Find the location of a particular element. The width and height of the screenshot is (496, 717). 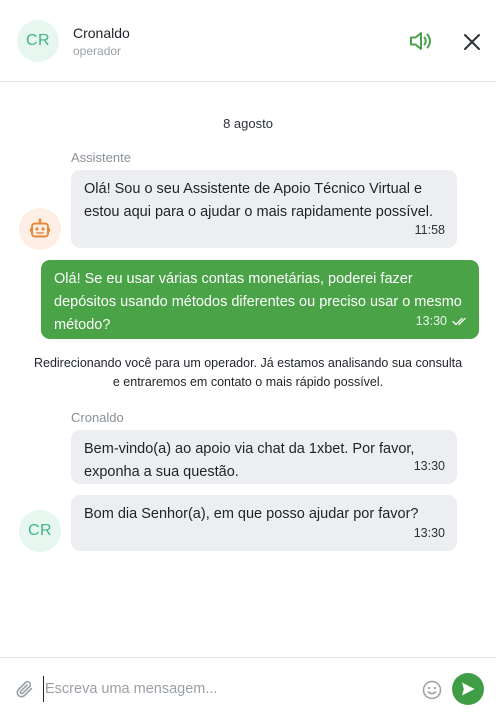

paperclip-icon is located at coordinates (24, 689).